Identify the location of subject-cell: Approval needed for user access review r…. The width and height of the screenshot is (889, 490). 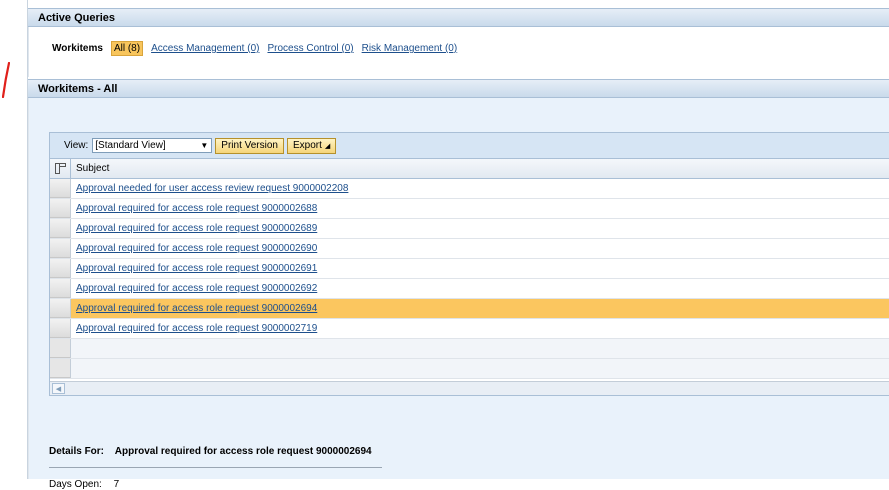
(480, 188).